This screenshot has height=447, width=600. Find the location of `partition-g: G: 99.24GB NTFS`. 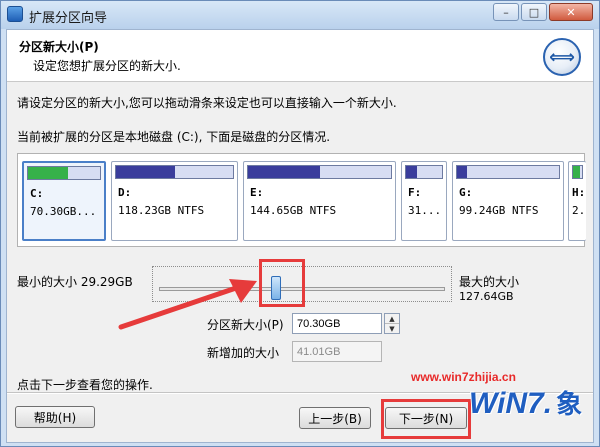

partition-g: G: 99.24GB NTFS is located at coordinates (508, 201).